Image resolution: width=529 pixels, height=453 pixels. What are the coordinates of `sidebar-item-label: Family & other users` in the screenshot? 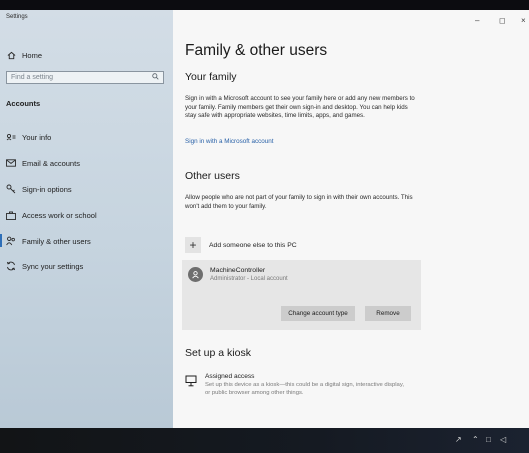 It's located at (56, 241).